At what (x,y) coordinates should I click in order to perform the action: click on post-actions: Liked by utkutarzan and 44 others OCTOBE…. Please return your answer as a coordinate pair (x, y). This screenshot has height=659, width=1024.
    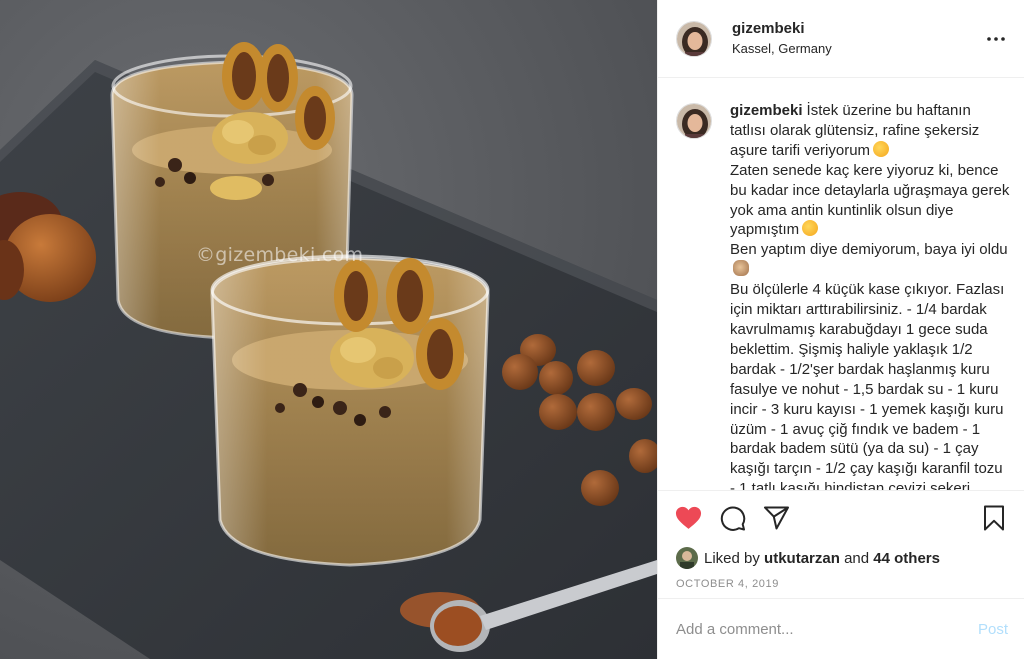
    Looking at the image, I should click on (841, 540).